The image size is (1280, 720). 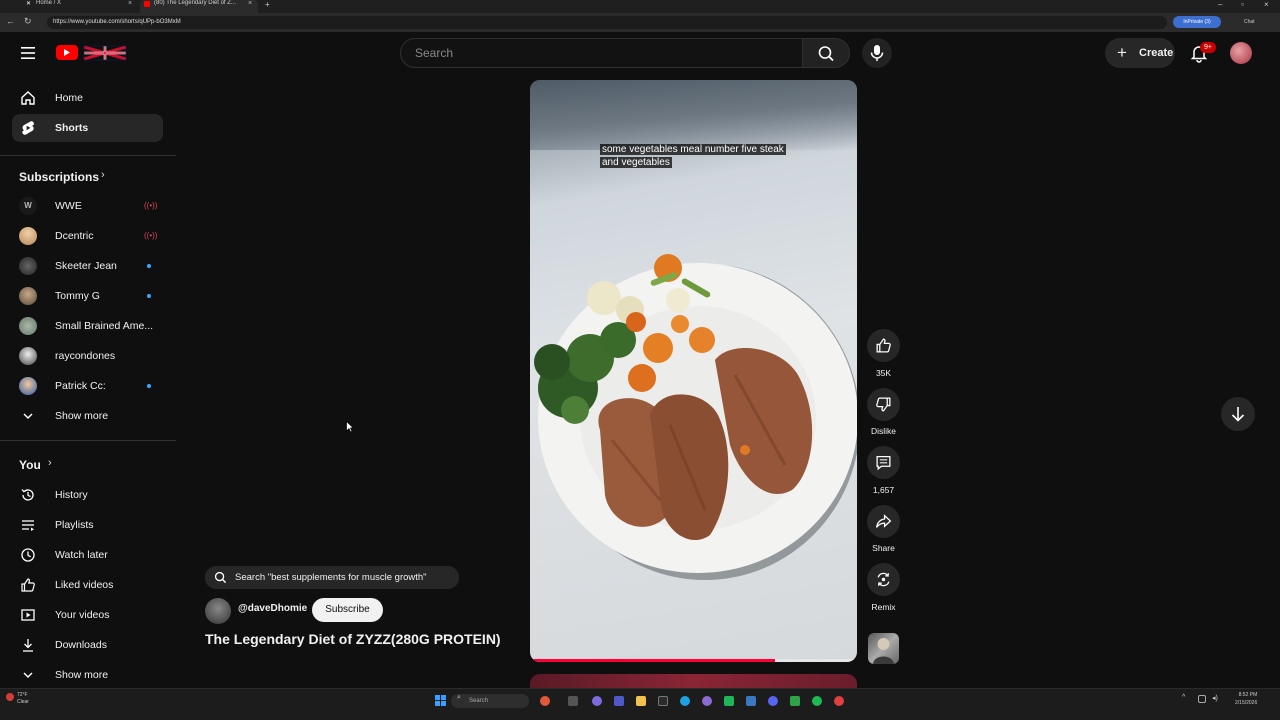 I want to click on weather-temp: 72°F, so click(x=22, y=695).